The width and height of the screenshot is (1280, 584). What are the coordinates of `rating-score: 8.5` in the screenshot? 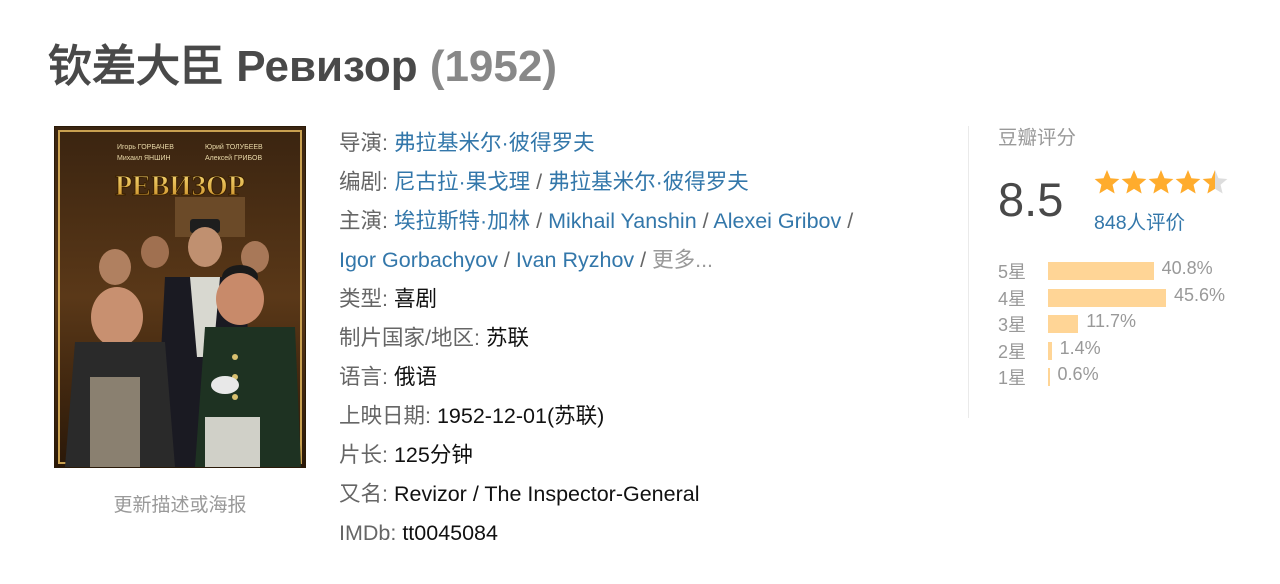 It's located at (1031, 199).